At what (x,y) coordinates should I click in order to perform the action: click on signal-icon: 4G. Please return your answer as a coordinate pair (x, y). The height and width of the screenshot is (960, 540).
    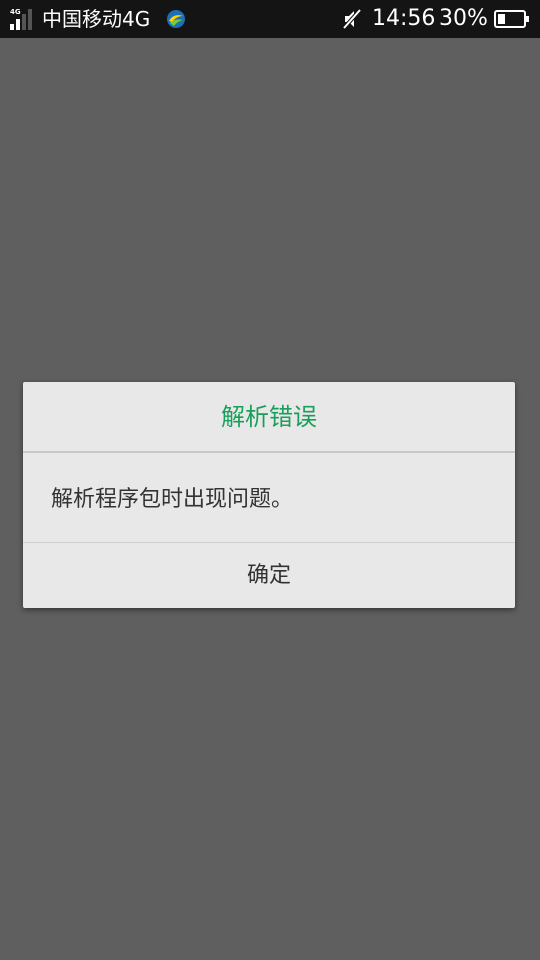
    Looking at the image, I should click on (22, 19).